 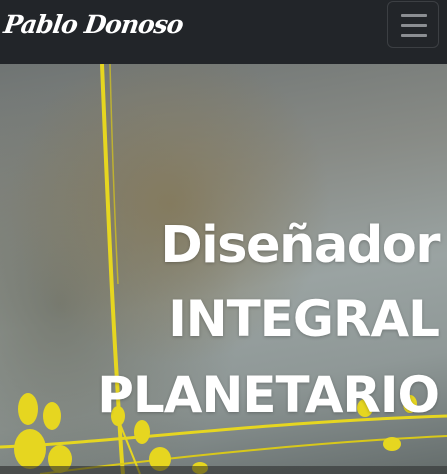 What do you see at coordinates (223, 32) in the screenshot?
I see `navbar: Pablo Donoso` at bounding box center [223, 32].